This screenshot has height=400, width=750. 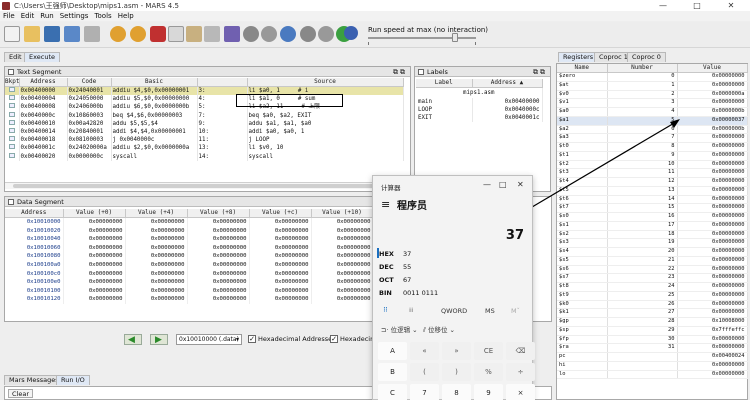 I want to click on ds-address-cell: 0x10010060, so click(x=34, y=248).